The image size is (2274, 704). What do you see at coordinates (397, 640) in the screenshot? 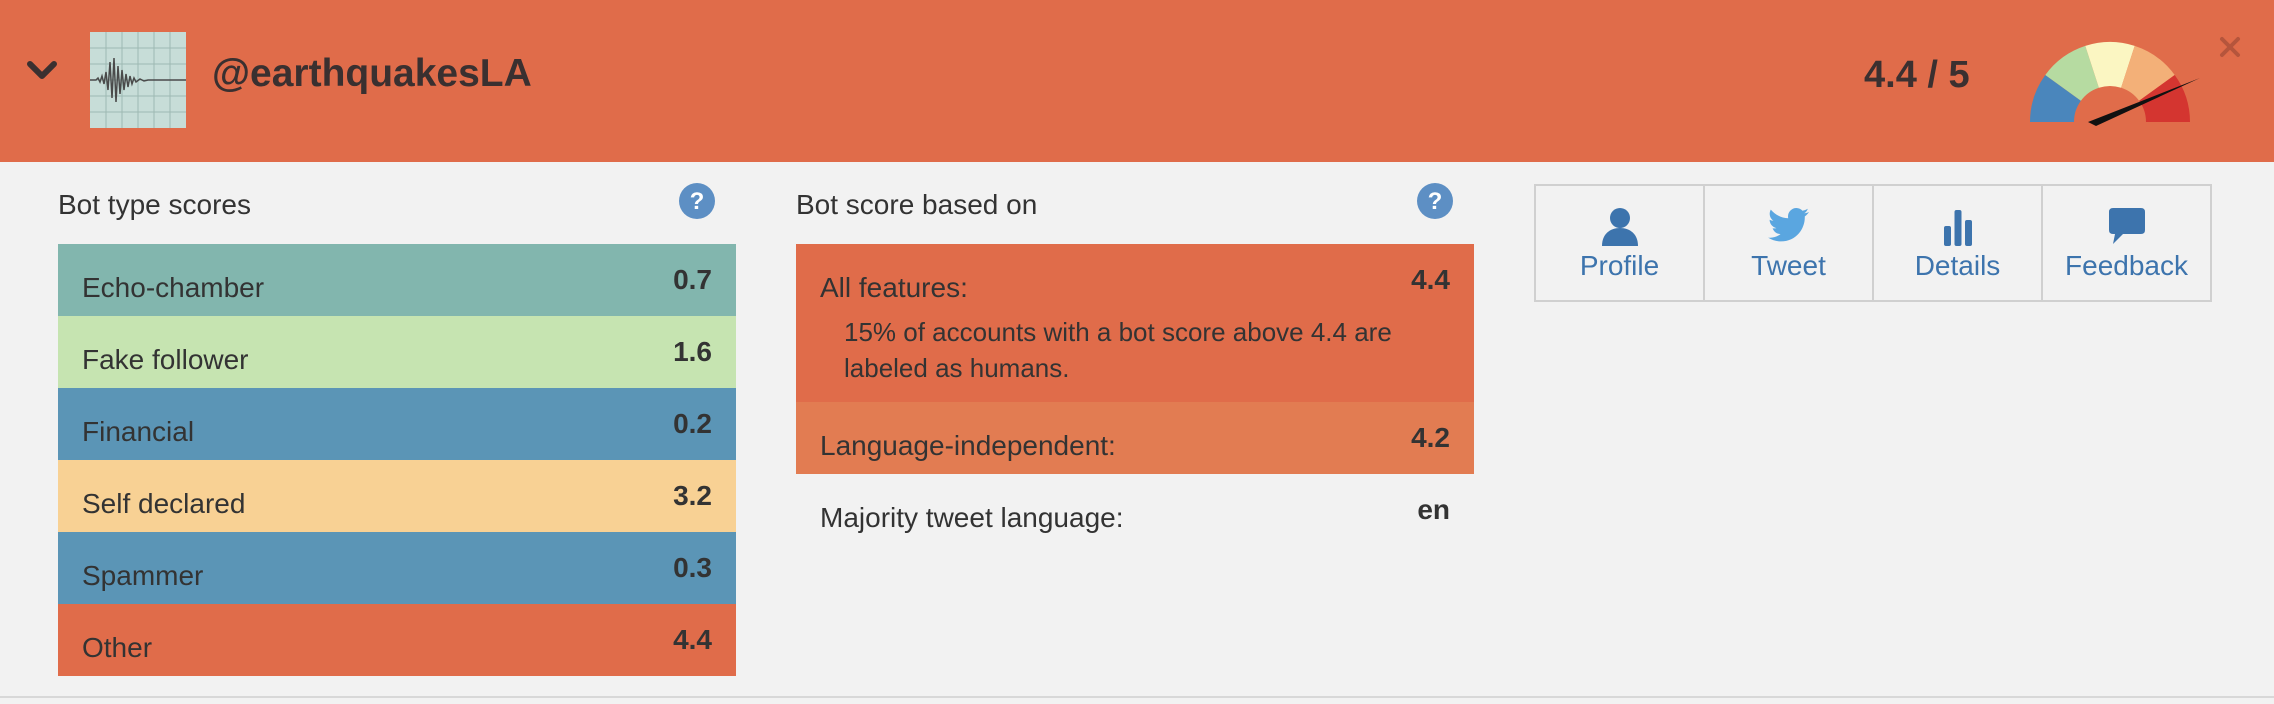
I see `bot-type-row-other: Other 4.4` at bounding box center [397, 640].